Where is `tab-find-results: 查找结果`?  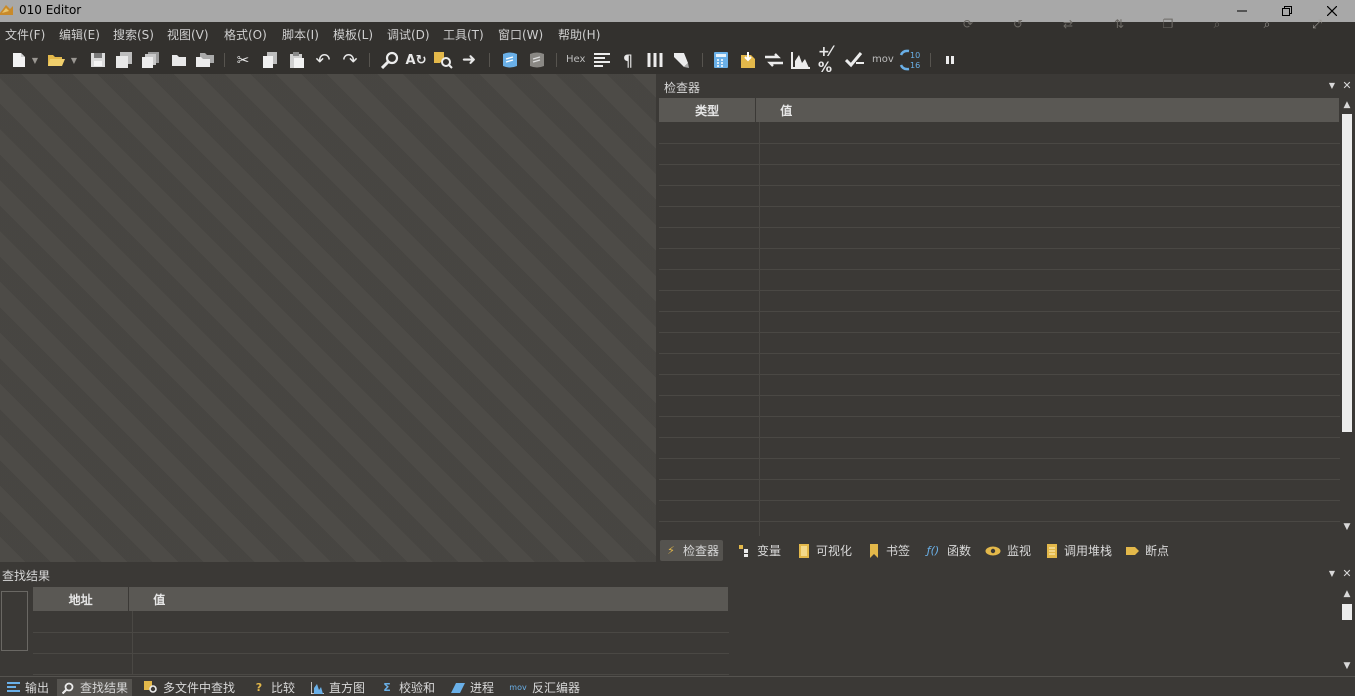 tab-find-results: 查找结果 is located at coordinates (95, 687).